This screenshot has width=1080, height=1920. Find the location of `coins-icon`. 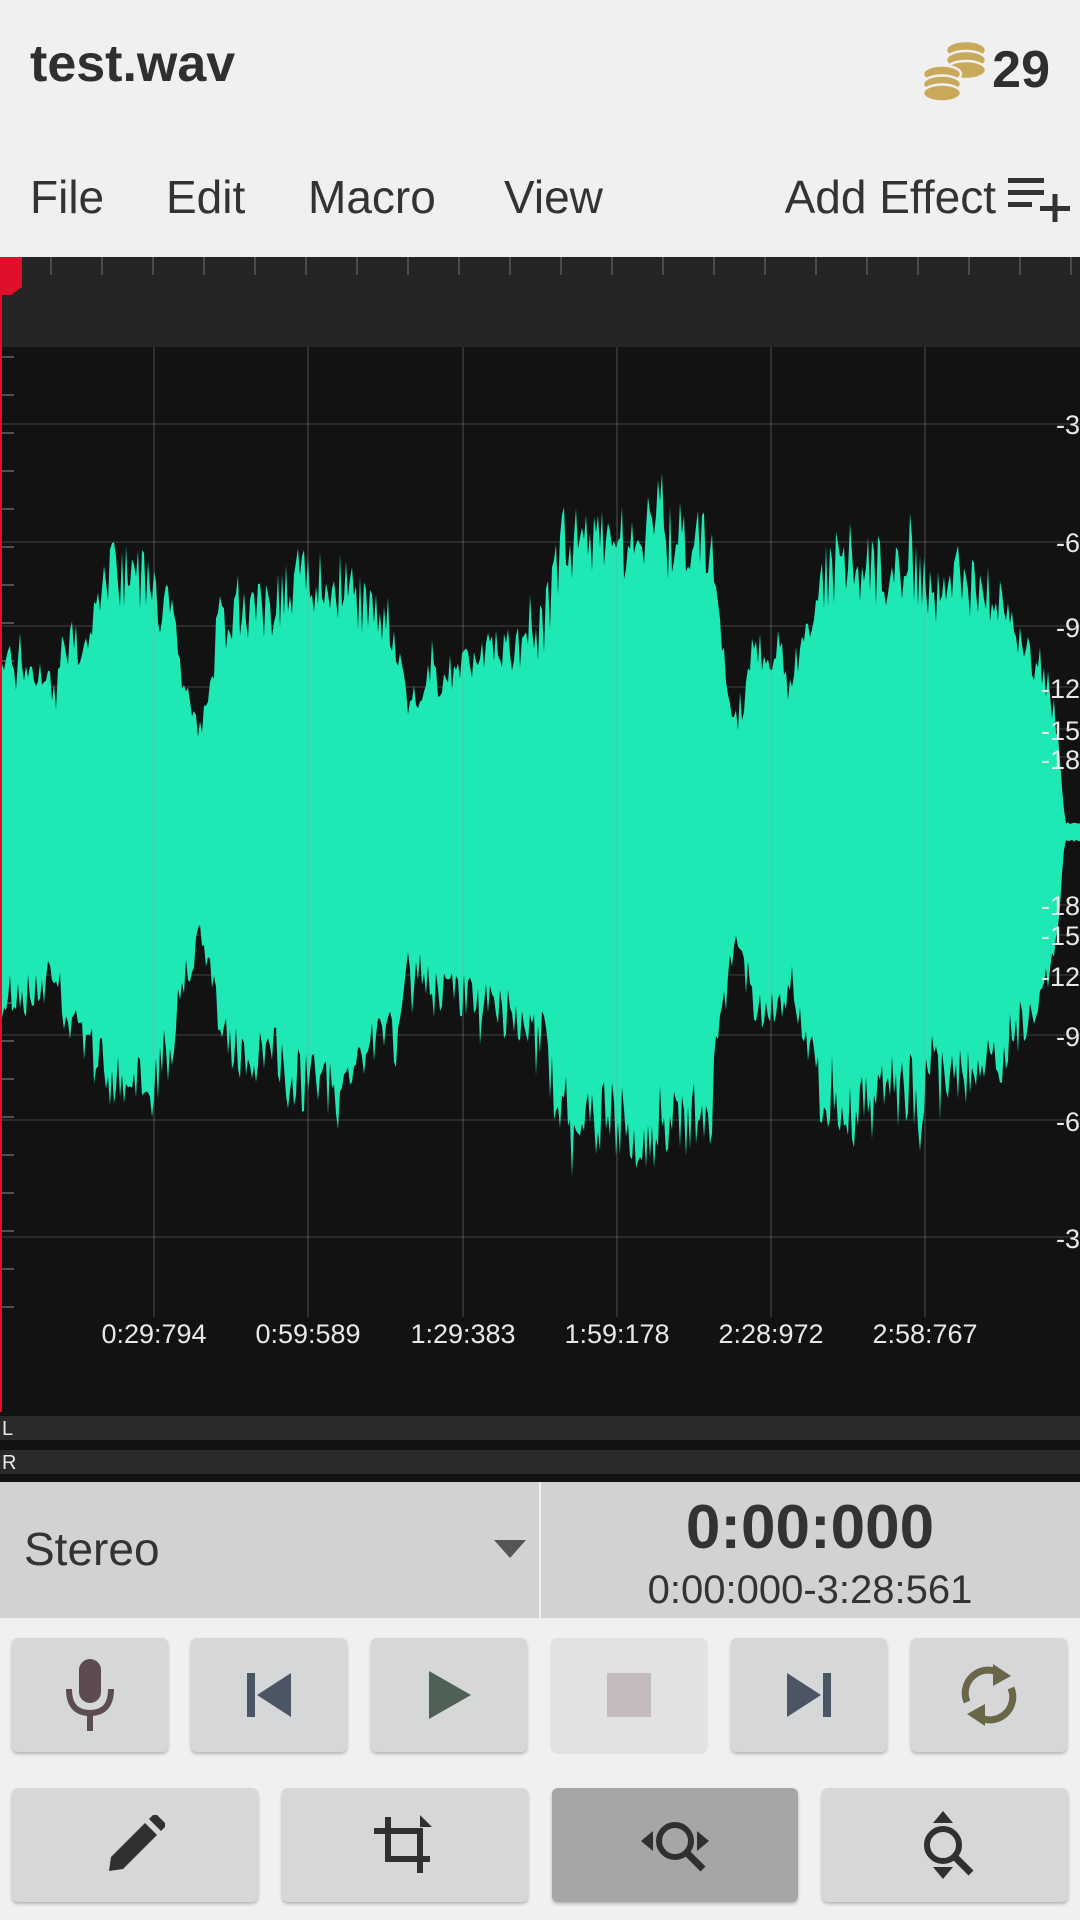

coins-icon is located at coordinates (955, 70).